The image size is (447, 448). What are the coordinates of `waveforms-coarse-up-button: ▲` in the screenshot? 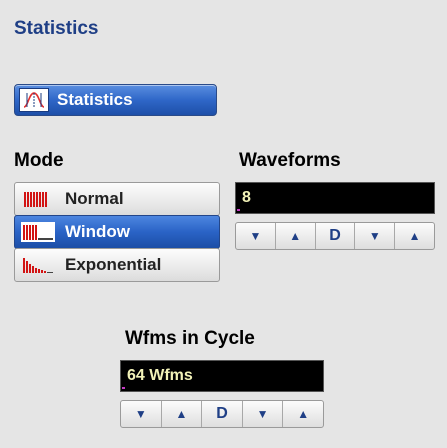 It's located at (296, 236).